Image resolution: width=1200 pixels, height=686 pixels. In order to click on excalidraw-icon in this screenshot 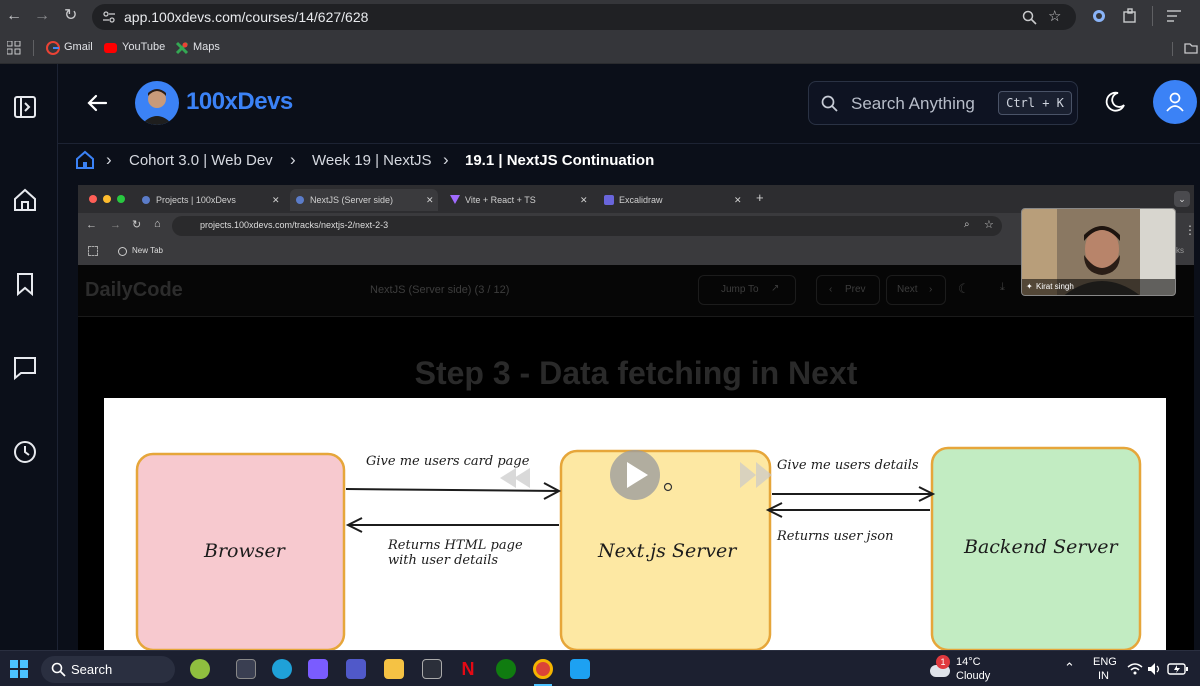, I will do `click(609, 200)`.